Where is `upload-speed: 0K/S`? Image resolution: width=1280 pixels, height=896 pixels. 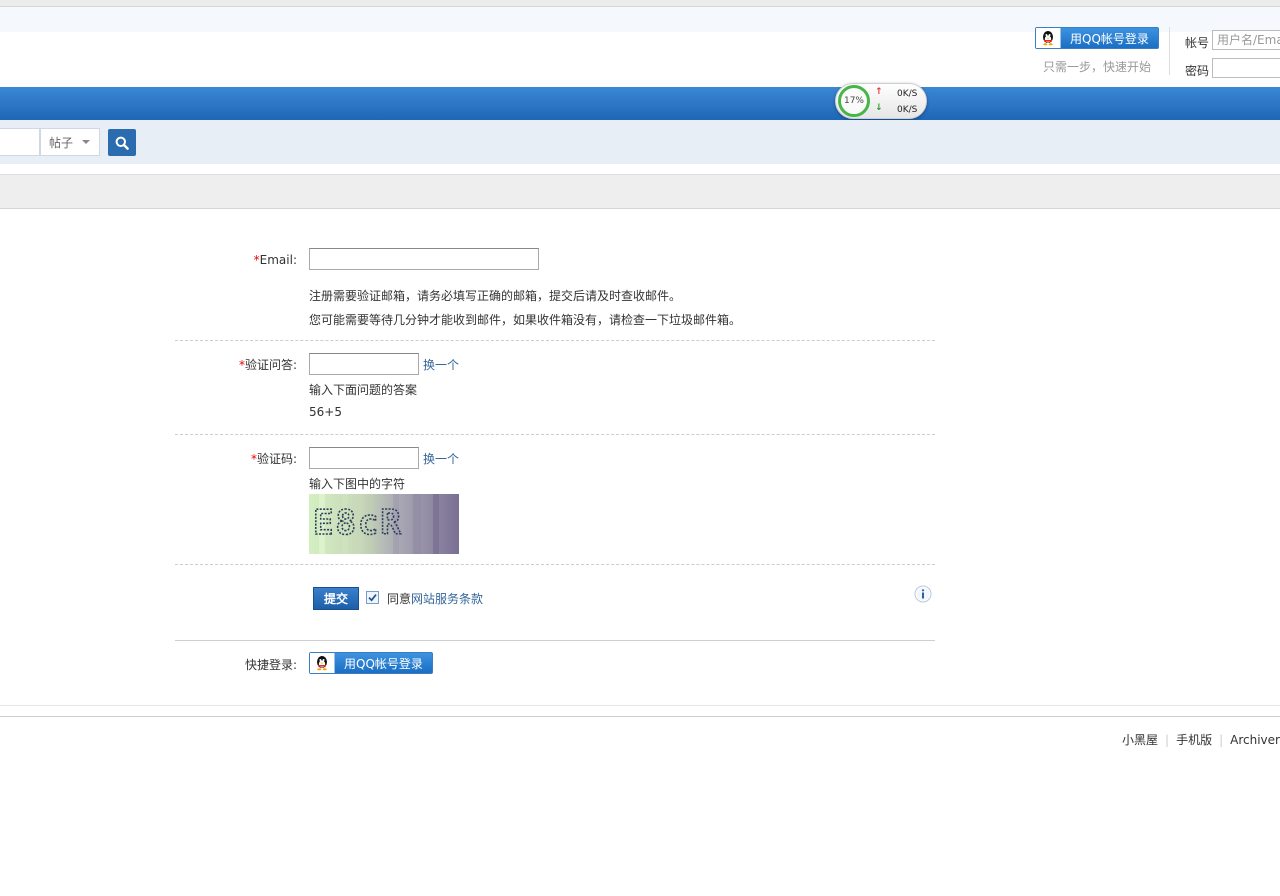 upload-speed: 0K/S is located at coordinates (907, 94).